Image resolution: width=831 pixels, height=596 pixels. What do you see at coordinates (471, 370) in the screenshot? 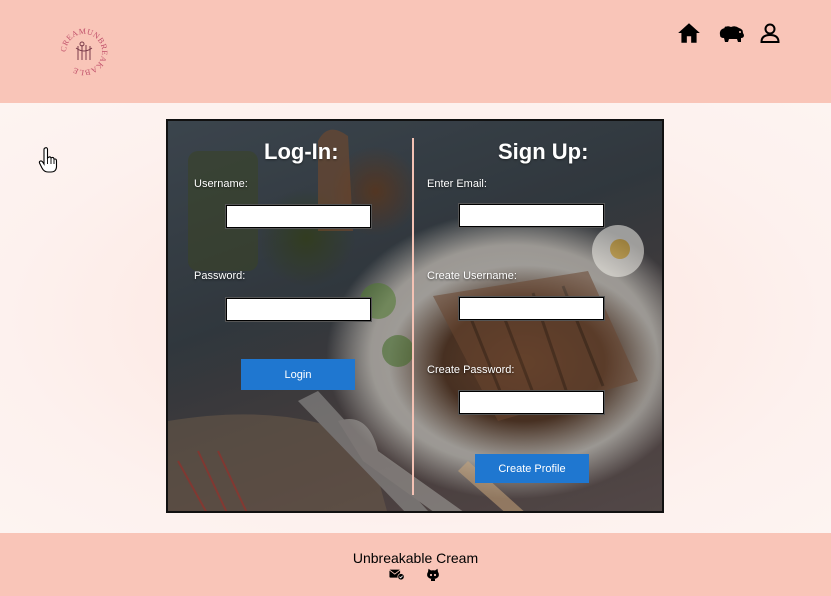
I see `signup-password-label: Create Password:` at bounding box center [471, 370].